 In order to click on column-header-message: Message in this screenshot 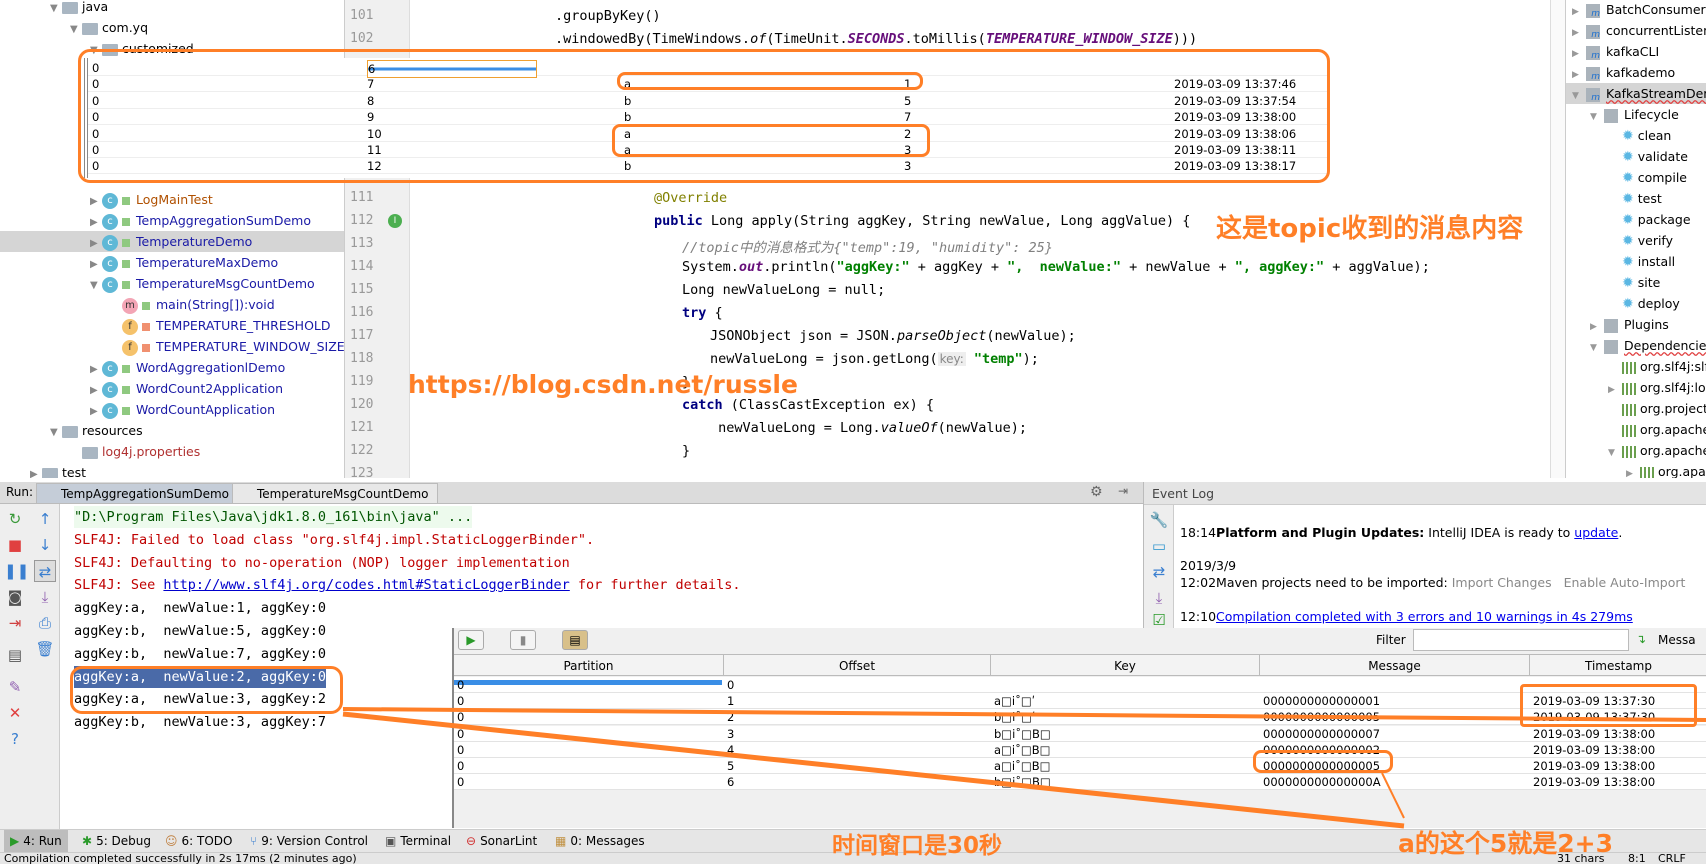, I will do `click(1395, 665)`.